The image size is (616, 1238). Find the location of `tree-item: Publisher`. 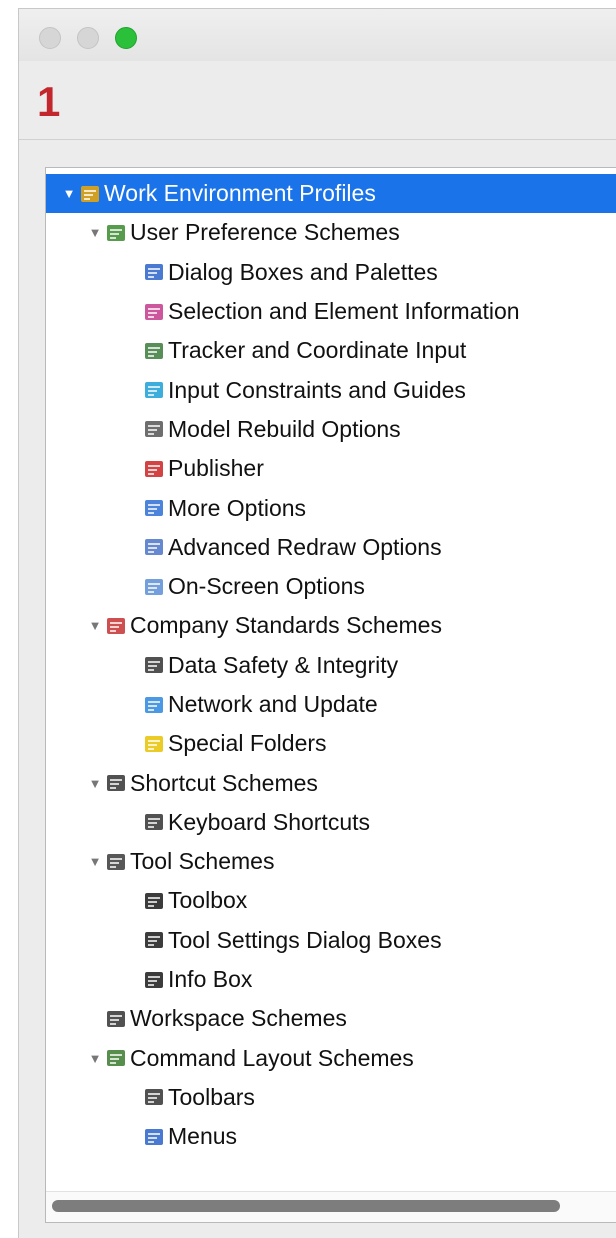

tree-item: Publisher is located at coordinates (331, 468).